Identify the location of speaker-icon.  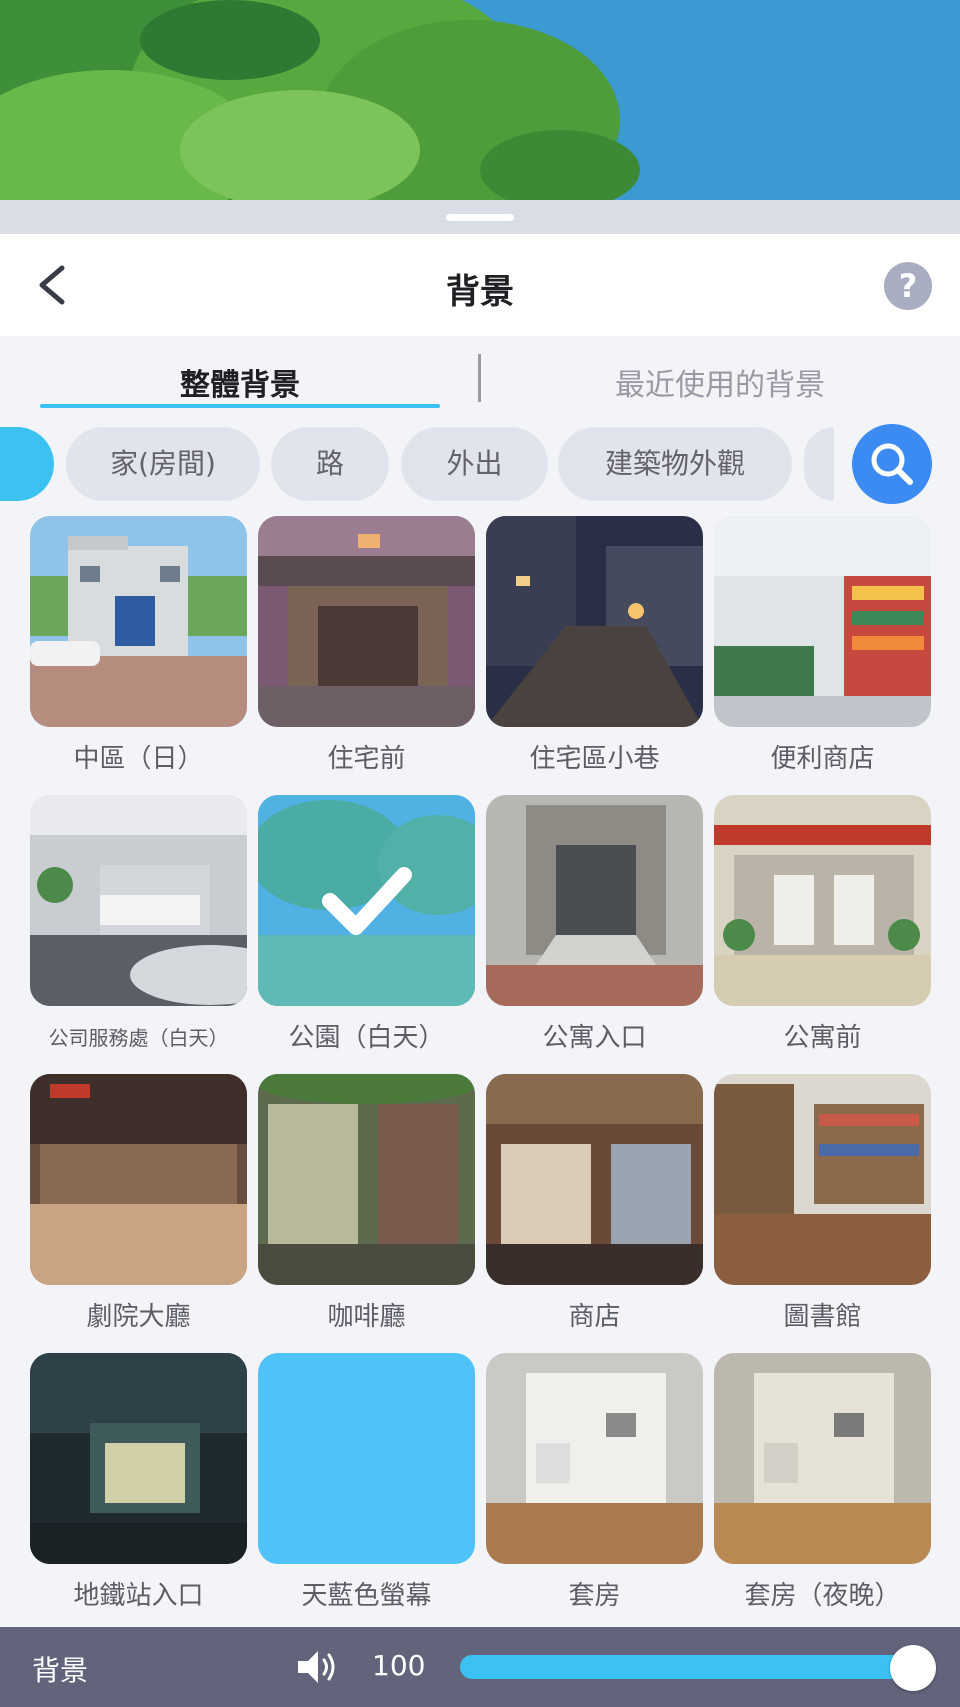
(316, 1667).